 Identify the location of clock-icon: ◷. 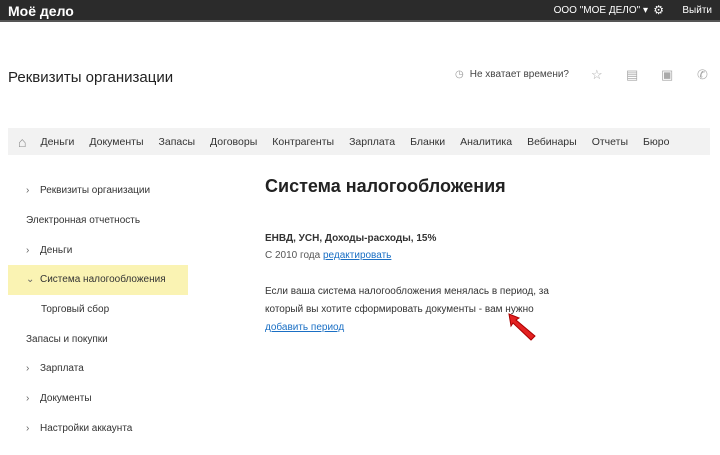
(459, 74).